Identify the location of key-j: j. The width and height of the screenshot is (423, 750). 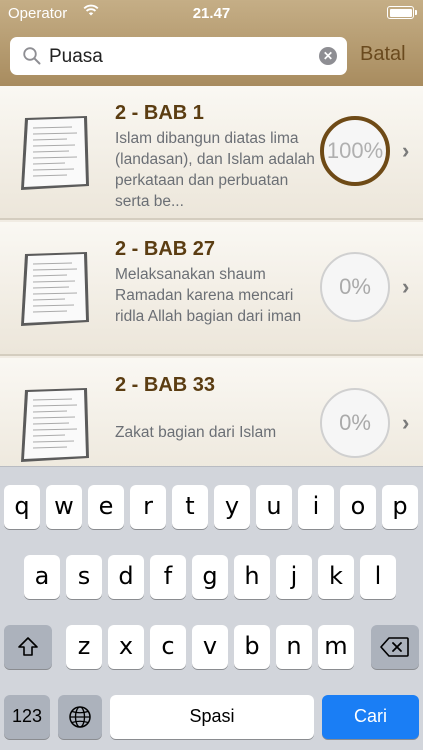
(294, 577).